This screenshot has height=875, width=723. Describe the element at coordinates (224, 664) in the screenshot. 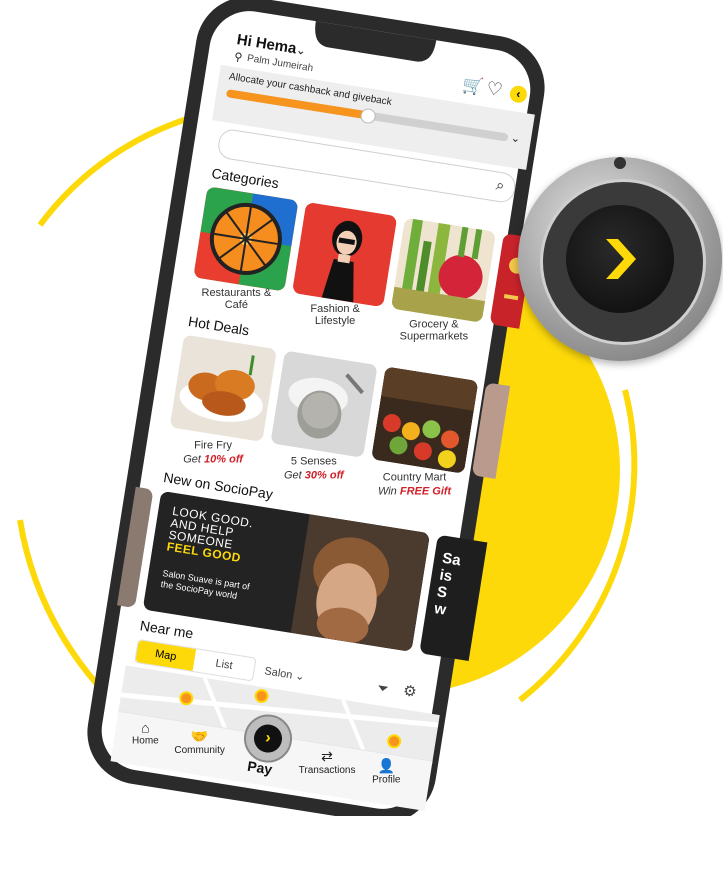

I see `tab-list: List` at that location.